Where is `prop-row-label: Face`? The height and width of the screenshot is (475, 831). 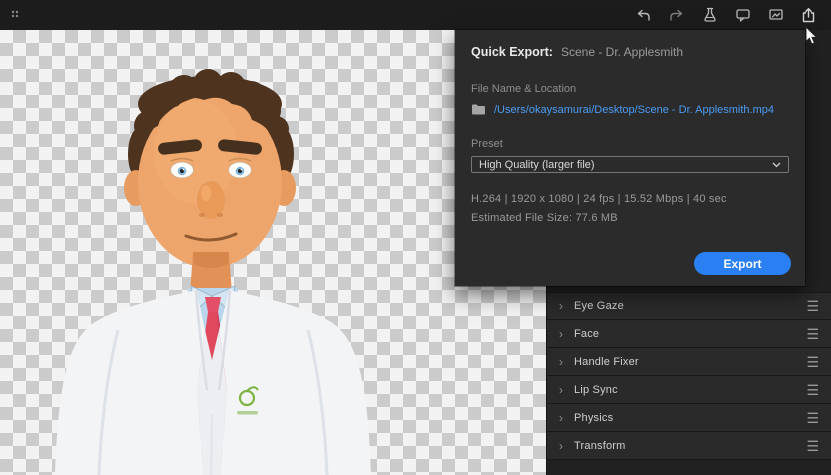 prop-row-label: Face is located at coordinates (587, 333).